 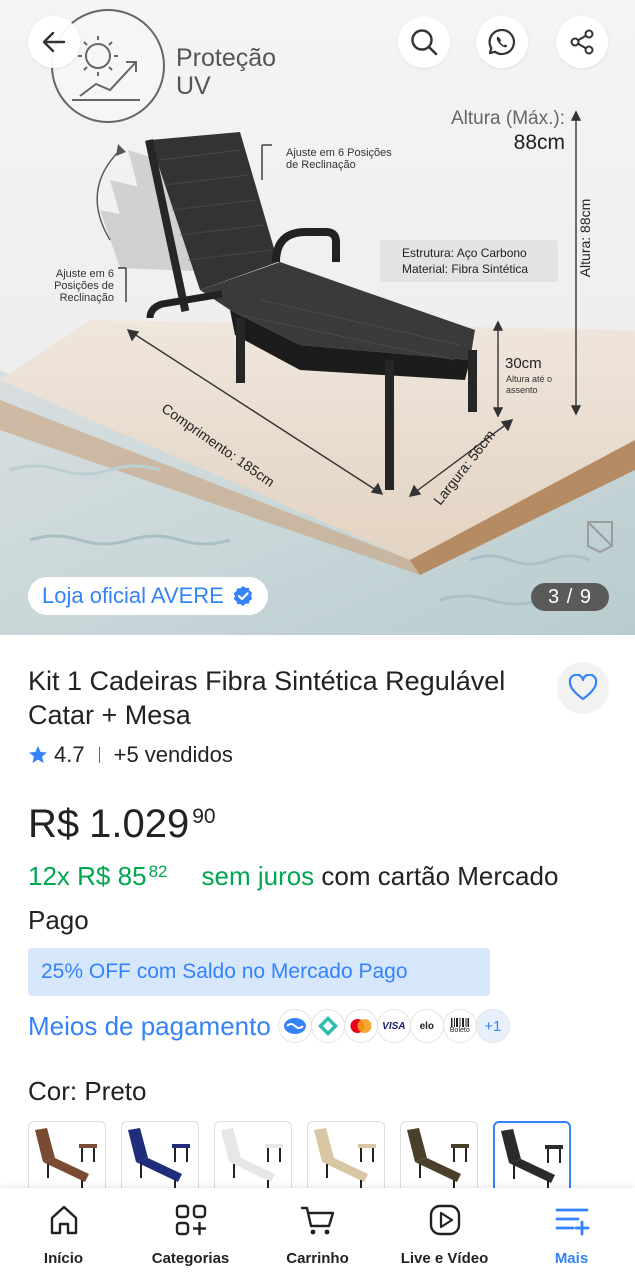 What do you see at coordinates (84, 286) in the screenshot?
I see `image-text-recline-left: Ajuste em 6 Posições de Reclinação` at bounding box center [84, 286].